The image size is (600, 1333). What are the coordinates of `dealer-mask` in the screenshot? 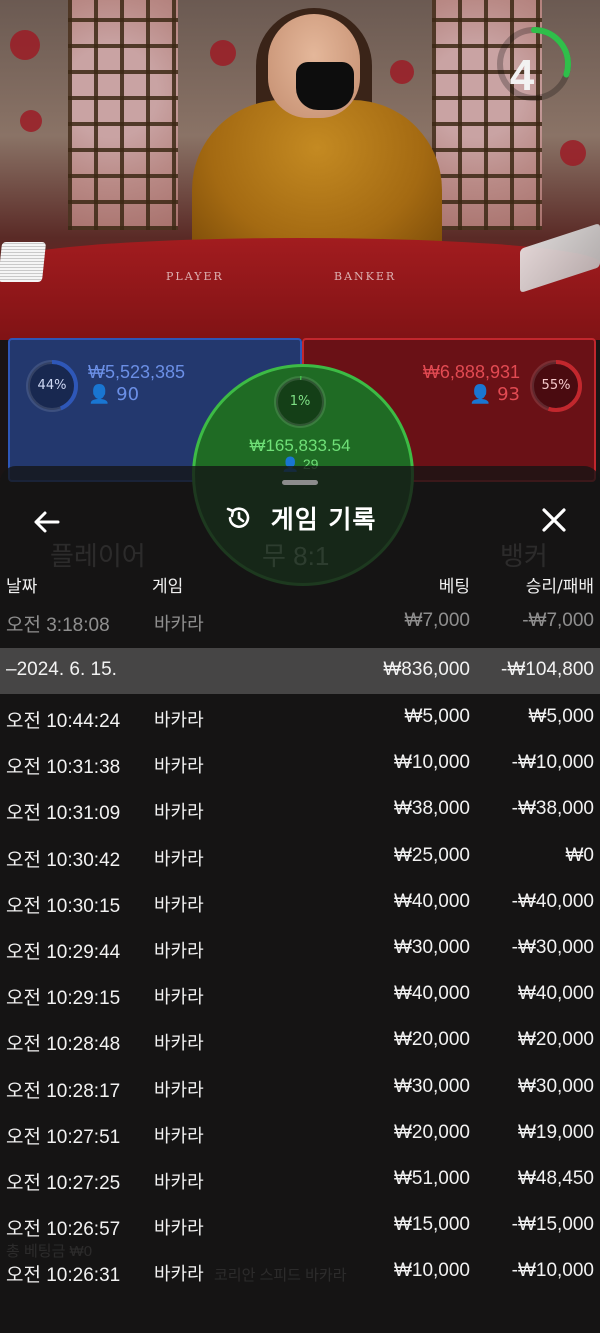 It's located at (325, 86).